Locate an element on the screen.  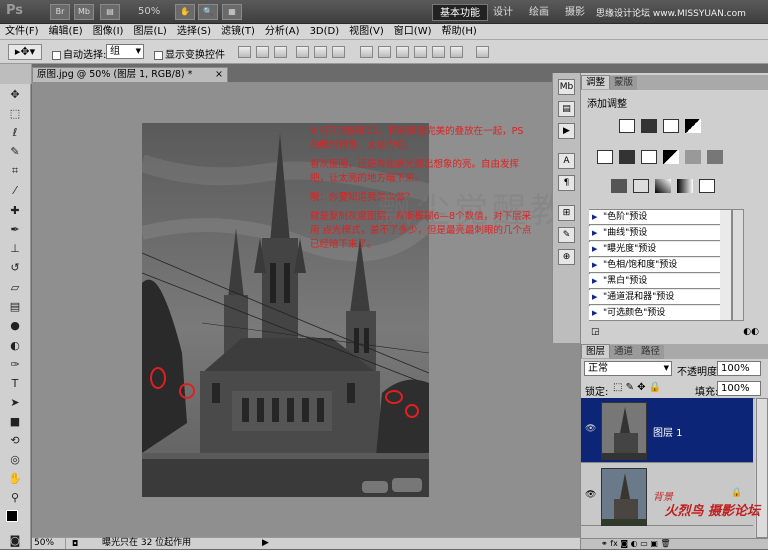
menu-edit: 编辑(E) is located at coordinates (66, 32).